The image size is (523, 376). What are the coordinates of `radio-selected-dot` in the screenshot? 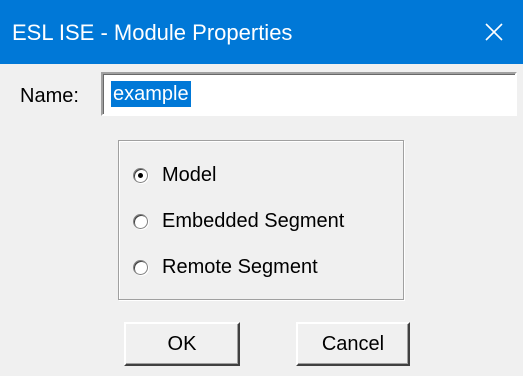 It's located at (140, 175).